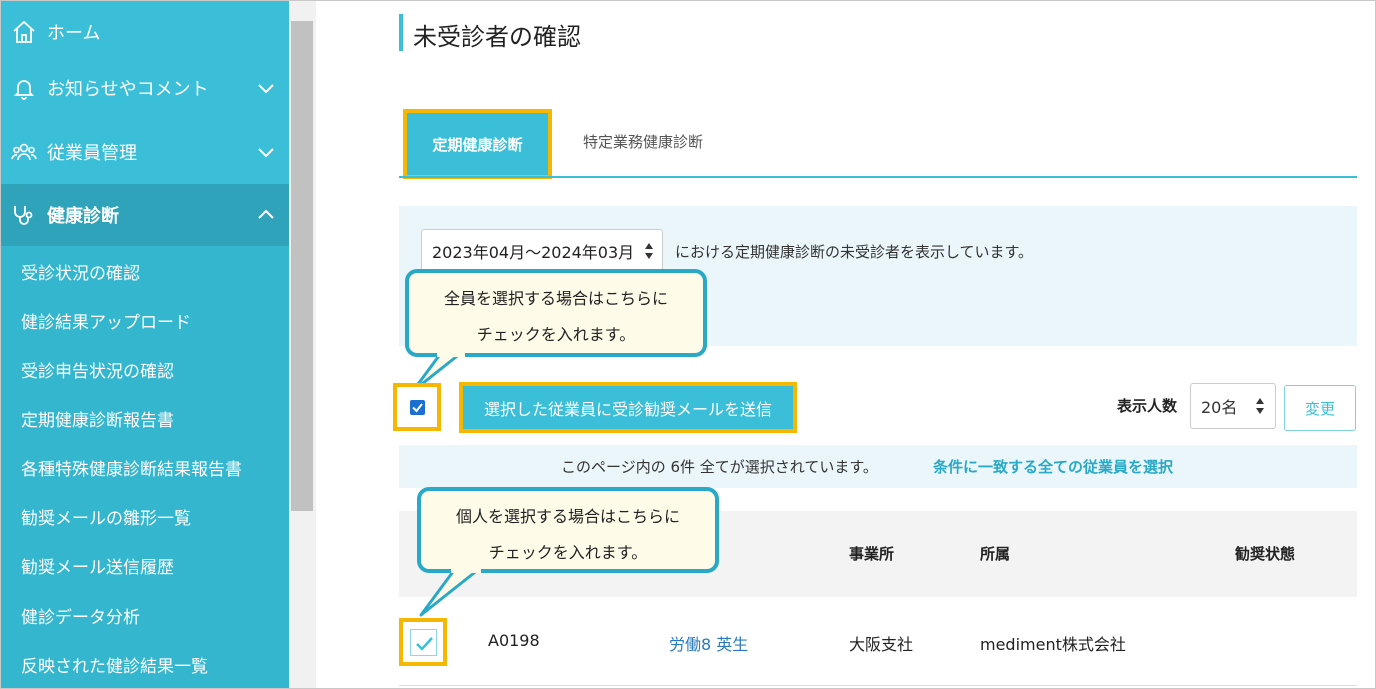  I want to click on sidebar-subitem-mail-history: 勧奨メール送信履歴, so click(97, 565).